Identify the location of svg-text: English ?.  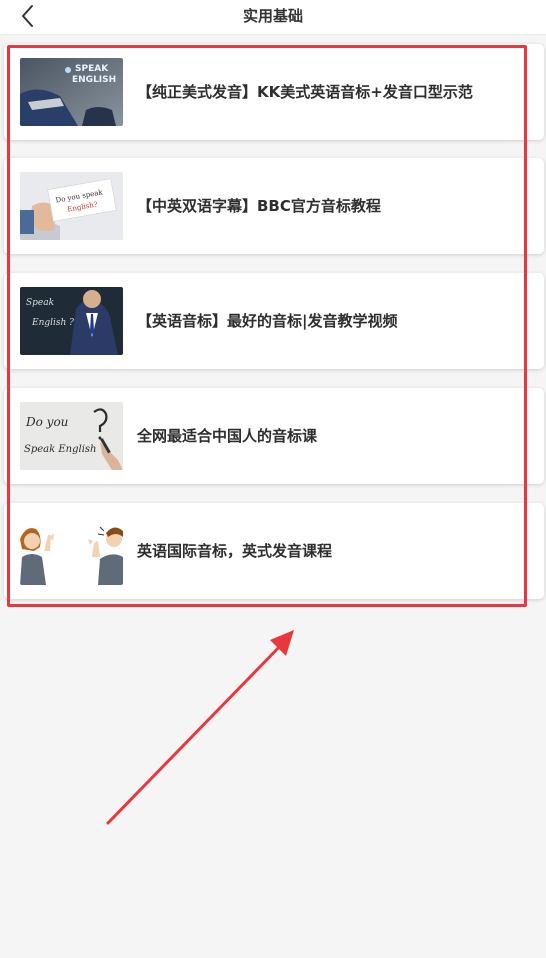
(52, 323).